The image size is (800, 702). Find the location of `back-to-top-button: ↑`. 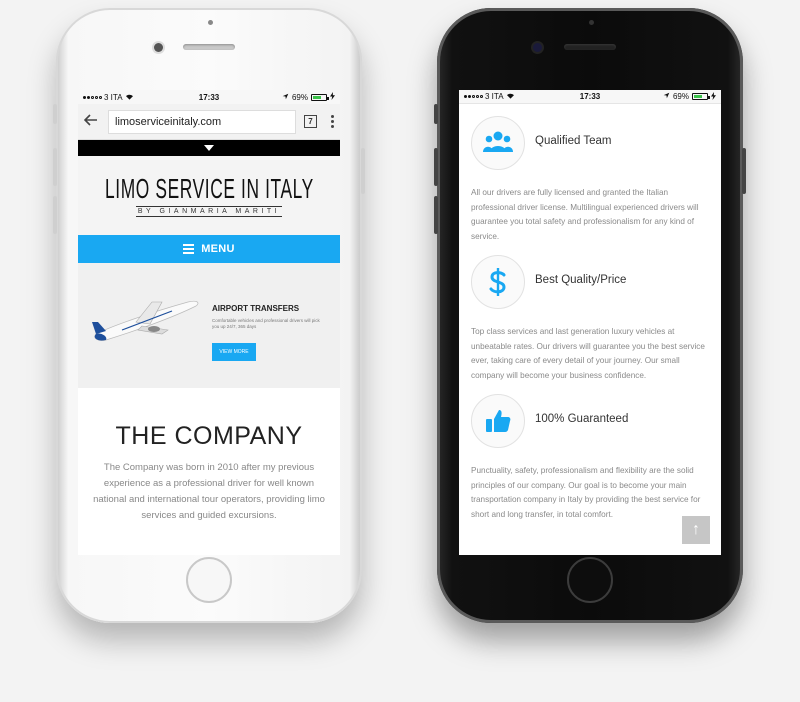

back-to-top-button: ↑ is located at coordinates (696, 530).